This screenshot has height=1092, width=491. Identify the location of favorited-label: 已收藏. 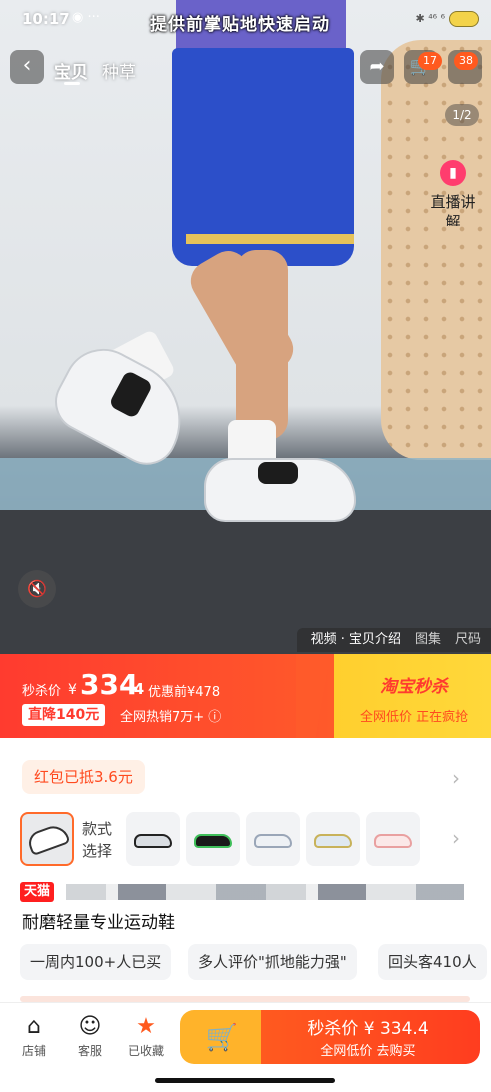
(145, 1051).